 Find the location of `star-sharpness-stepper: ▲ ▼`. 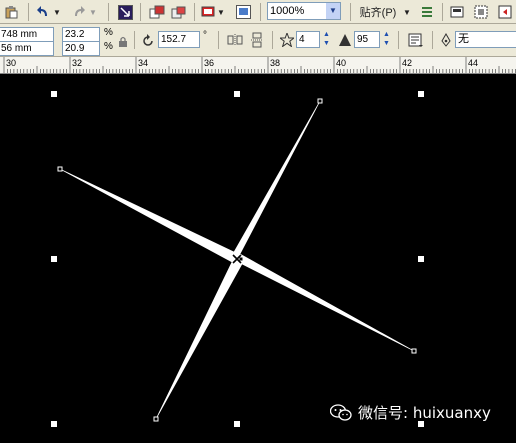

star-sharpness-stepper: ▲ ▼ is located at coordinates (386, 39).